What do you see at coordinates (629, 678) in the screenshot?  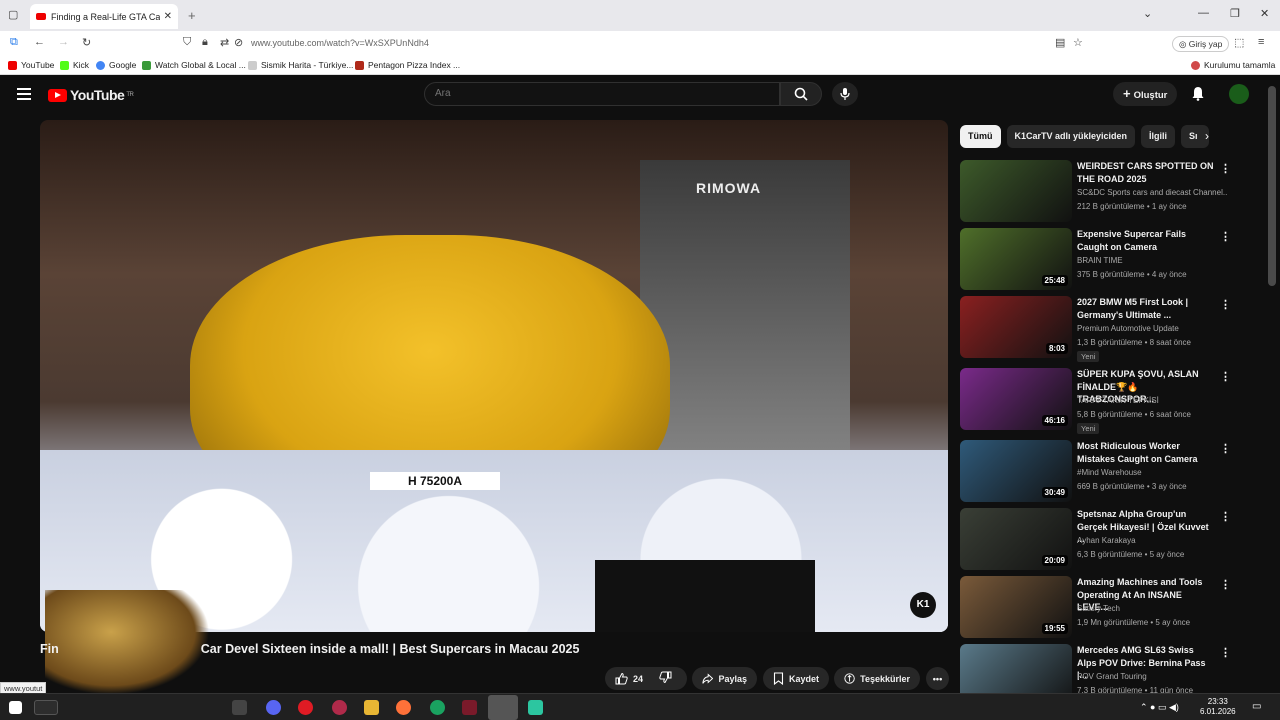 I see `like-button: 24` at bounding box center [629, 678].